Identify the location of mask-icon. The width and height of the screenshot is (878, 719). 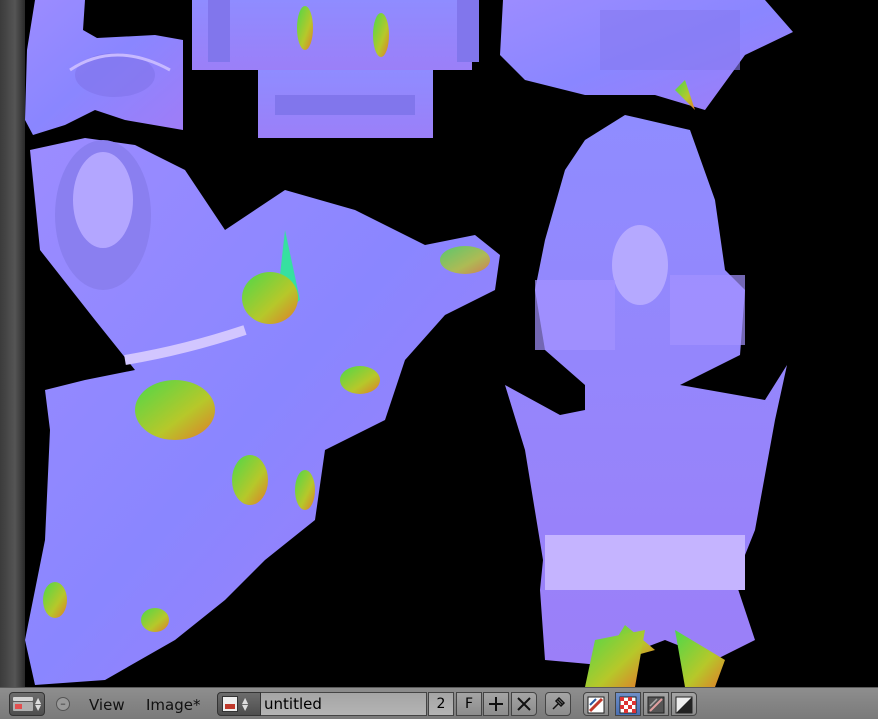
(656, 705).